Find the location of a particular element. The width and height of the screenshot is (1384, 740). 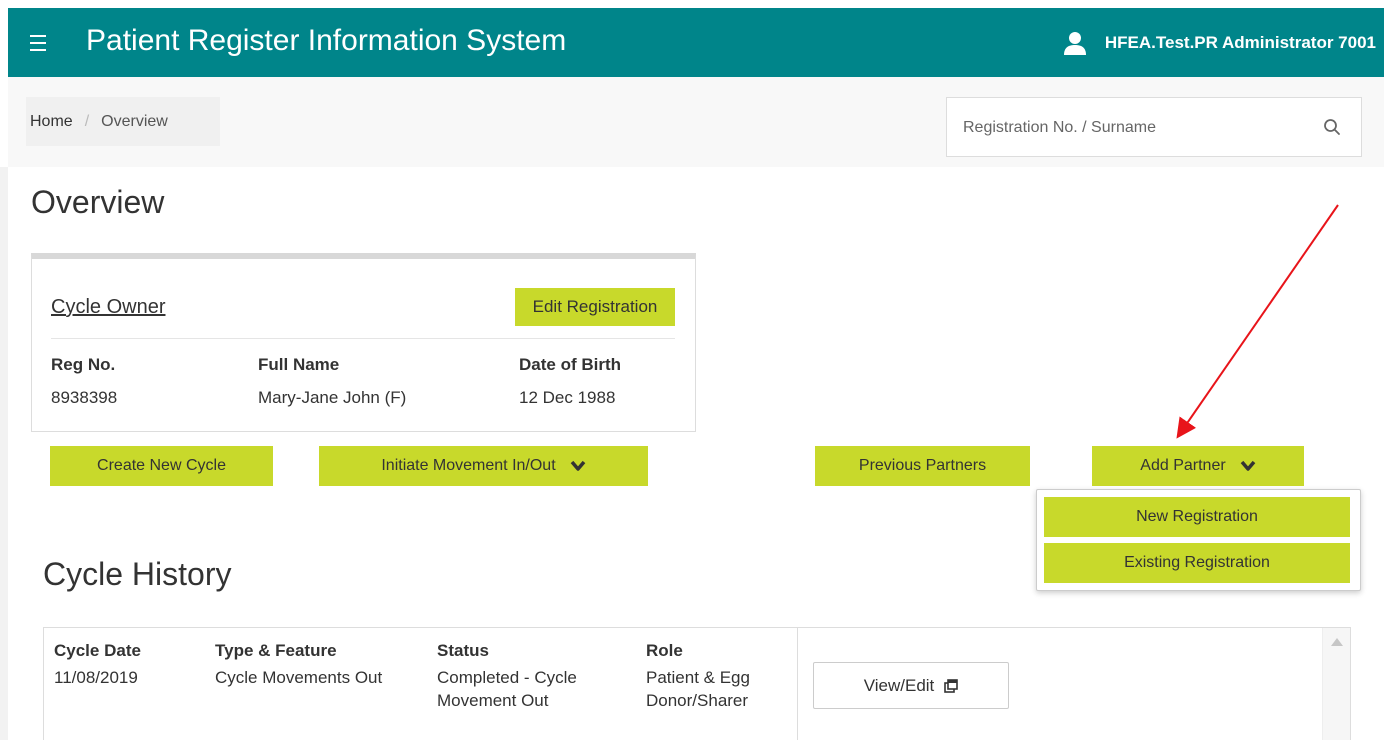

breadcrumb-current: Overview is located at coordinates (134, 121).